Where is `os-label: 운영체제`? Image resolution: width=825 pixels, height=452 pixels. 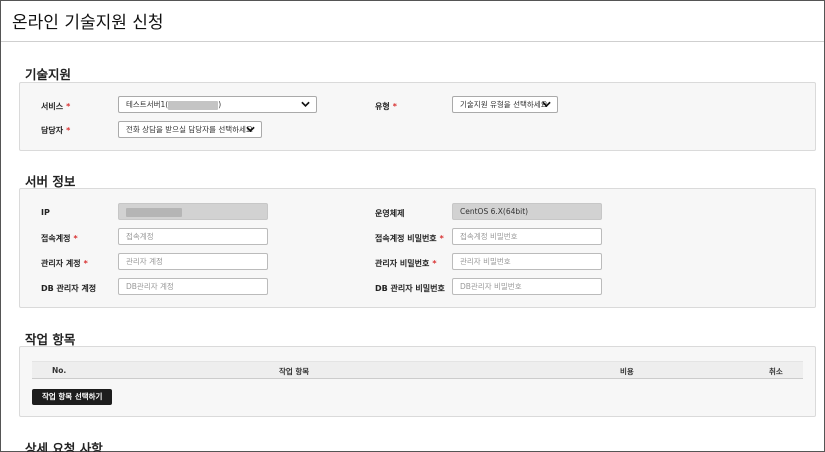
os-label: 운영체제 is located at coordinates (390, 213).